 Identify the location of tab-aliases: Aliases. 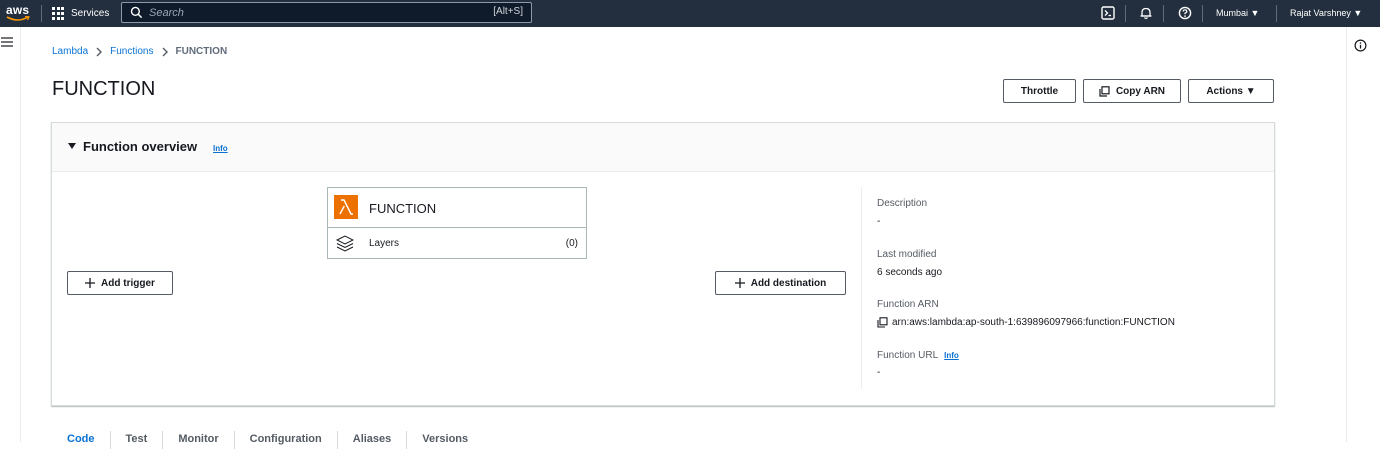
(373, 440).